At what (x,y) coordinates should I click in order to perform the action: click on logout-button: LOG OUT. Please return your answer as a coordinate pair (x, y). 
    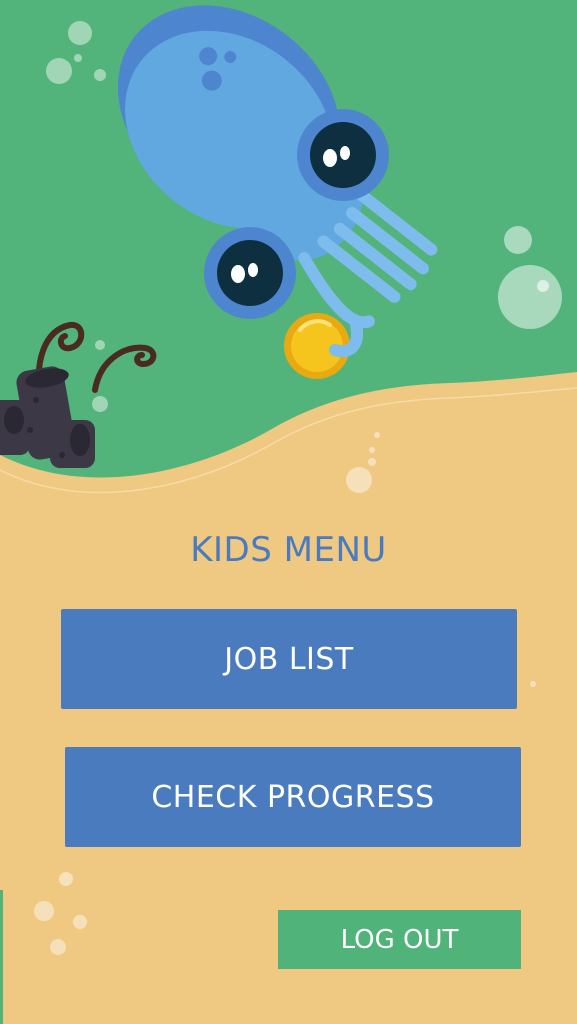
    Looking at the image, I should click on (399, 939).